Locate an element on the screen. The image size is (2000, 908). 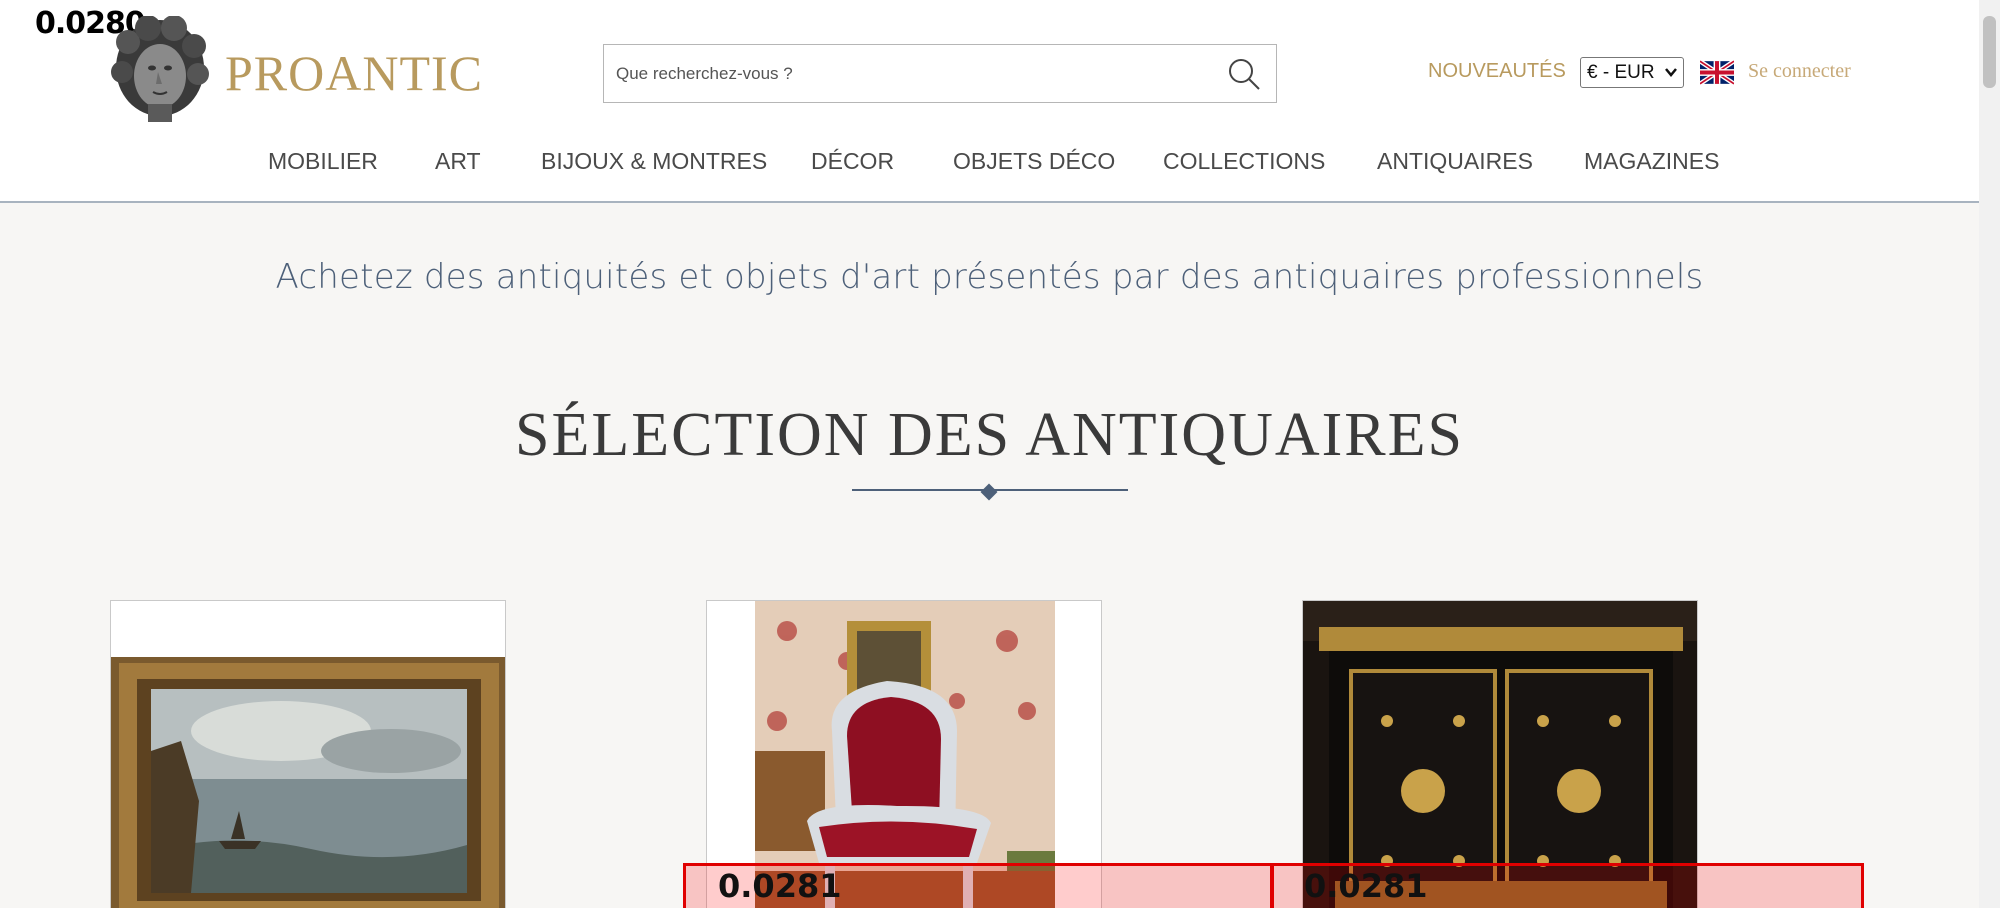
uk-flag-icon is located at coordinates (1717, 72).